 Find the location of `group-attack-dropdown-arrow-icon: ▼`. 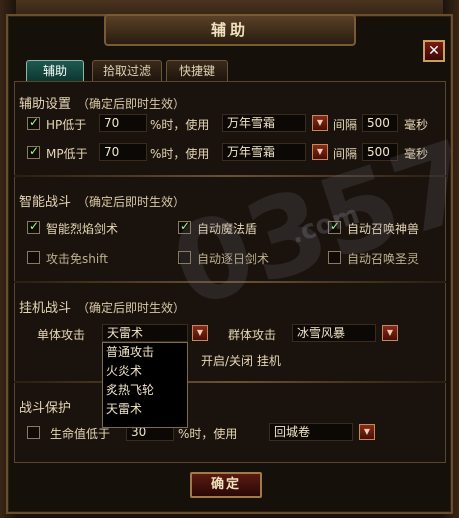

group-attack-dropdown-arrow-icon: ▼ is located at coordinates (390, 333).